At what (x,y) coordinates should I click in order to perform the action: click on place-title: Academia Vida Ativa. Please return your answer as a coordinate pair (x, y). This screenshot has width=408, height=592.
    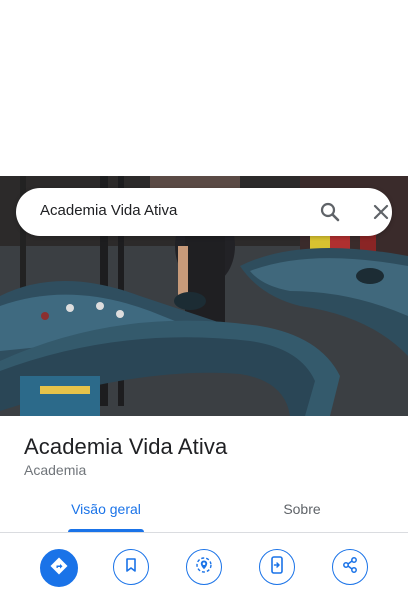
    Looking at the image, I should click on (126, 446).